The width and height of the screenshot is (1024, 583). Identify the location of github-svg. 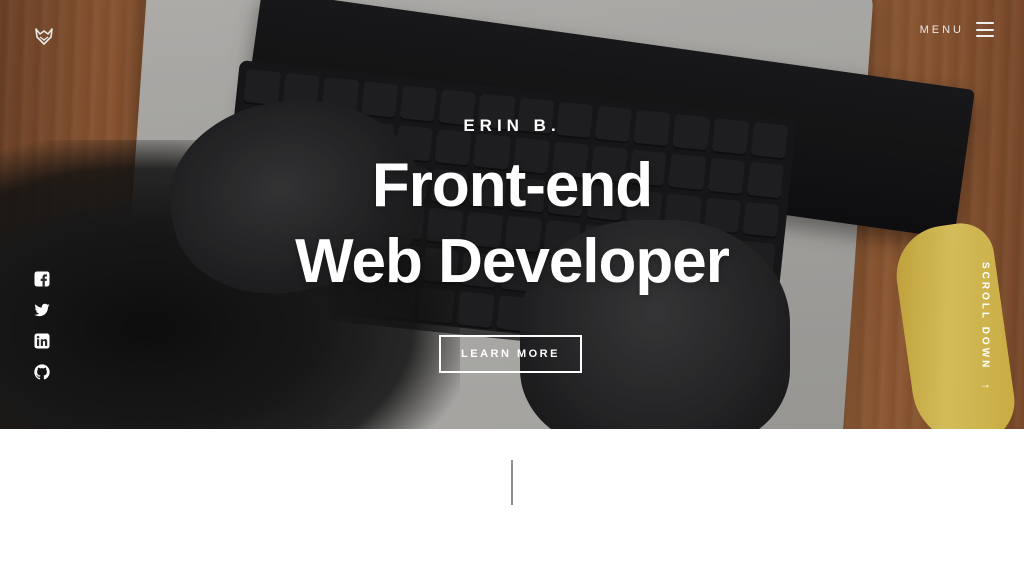
(42, 372).